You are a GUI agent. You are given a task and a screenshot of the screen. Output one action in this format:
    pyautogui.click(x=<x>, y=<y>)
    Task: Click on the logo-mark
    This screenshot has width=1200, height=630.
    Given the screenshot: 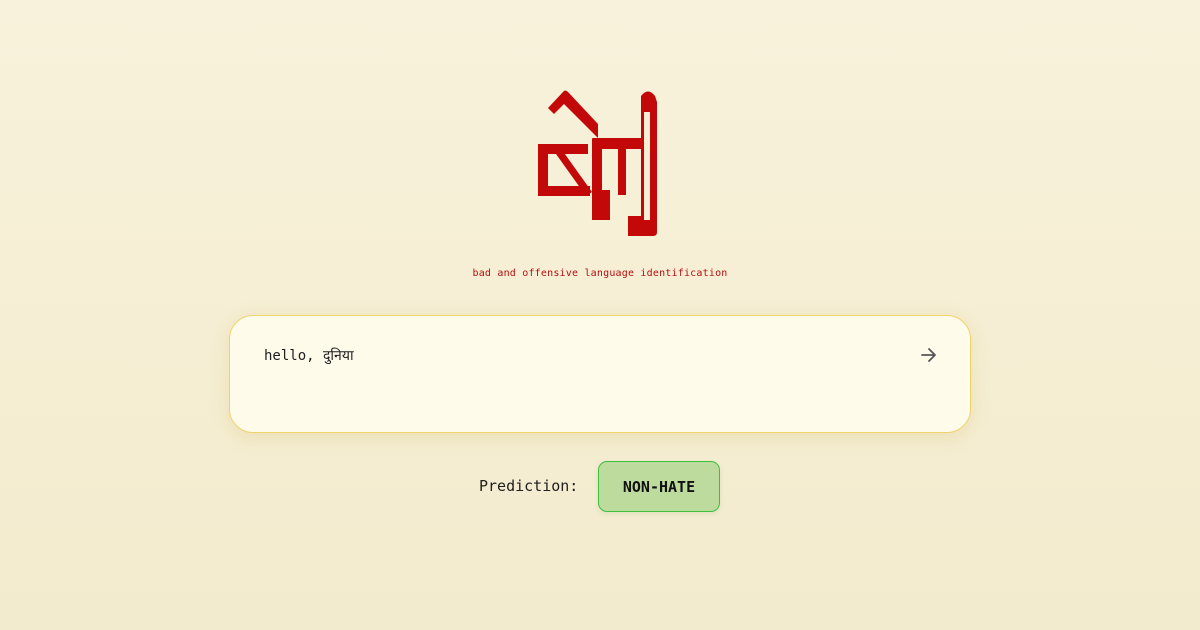 What is the action you would take?
    pyautogui.click(x=597, y=163)
    